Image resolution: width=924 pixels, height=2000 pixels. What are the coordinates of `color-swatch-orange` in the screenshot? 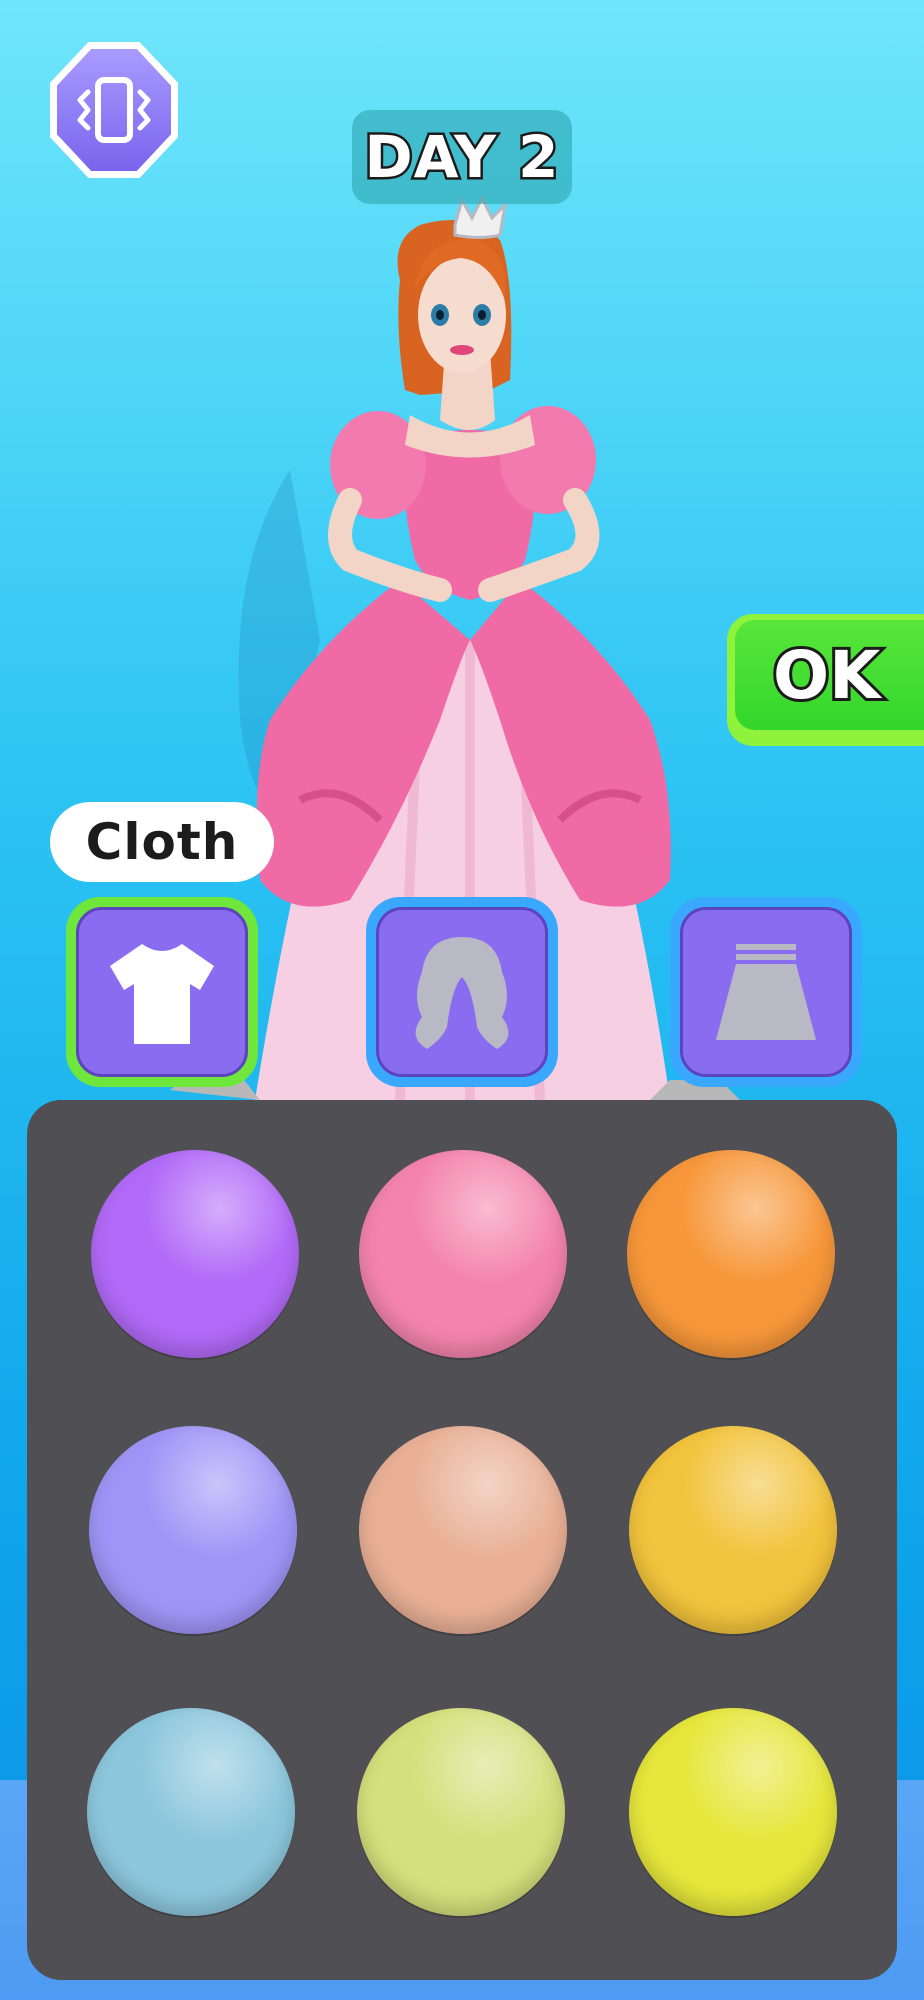 It's located at (731, 1254).